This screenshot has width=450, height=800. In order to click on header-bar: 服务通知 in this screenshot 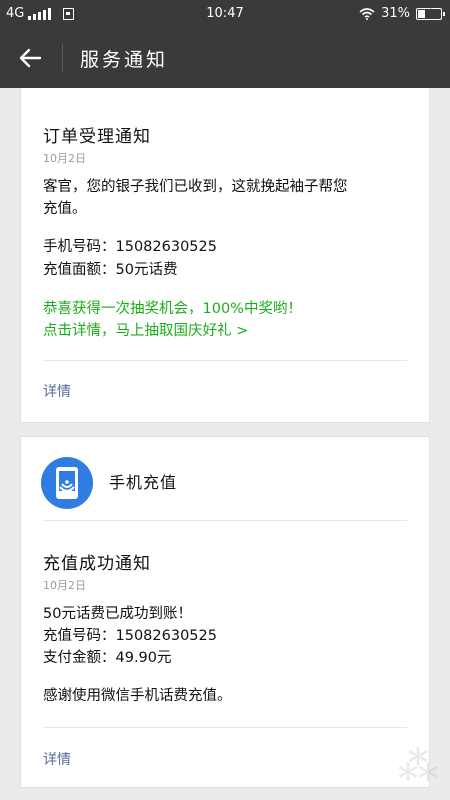, I will do `click(225, 58)`.